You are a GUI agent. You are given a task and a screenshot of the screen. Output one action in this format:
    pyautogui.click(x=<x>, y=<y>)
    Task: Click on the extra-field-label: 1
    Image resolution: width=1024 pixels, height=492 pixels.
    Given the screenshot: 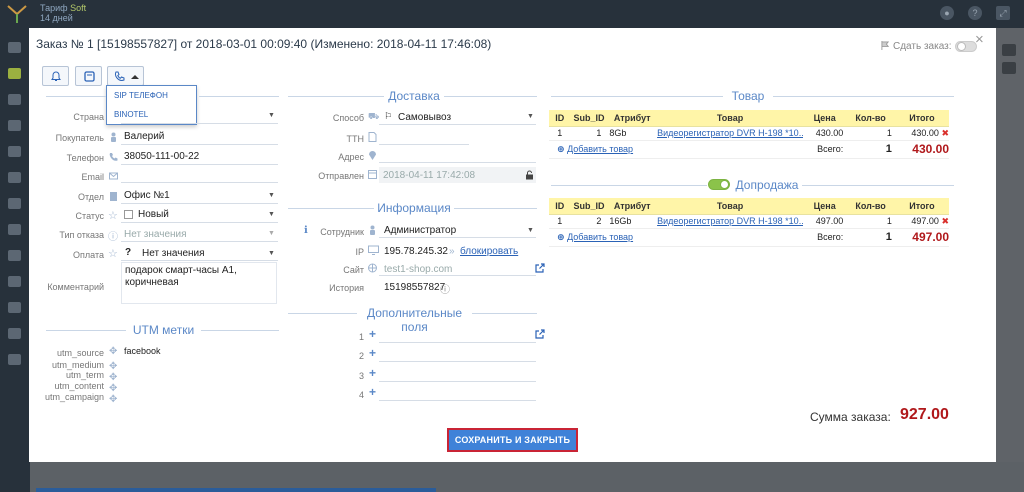 What is the action you would take?
    pyautogui.click(x=361, y=337)
    